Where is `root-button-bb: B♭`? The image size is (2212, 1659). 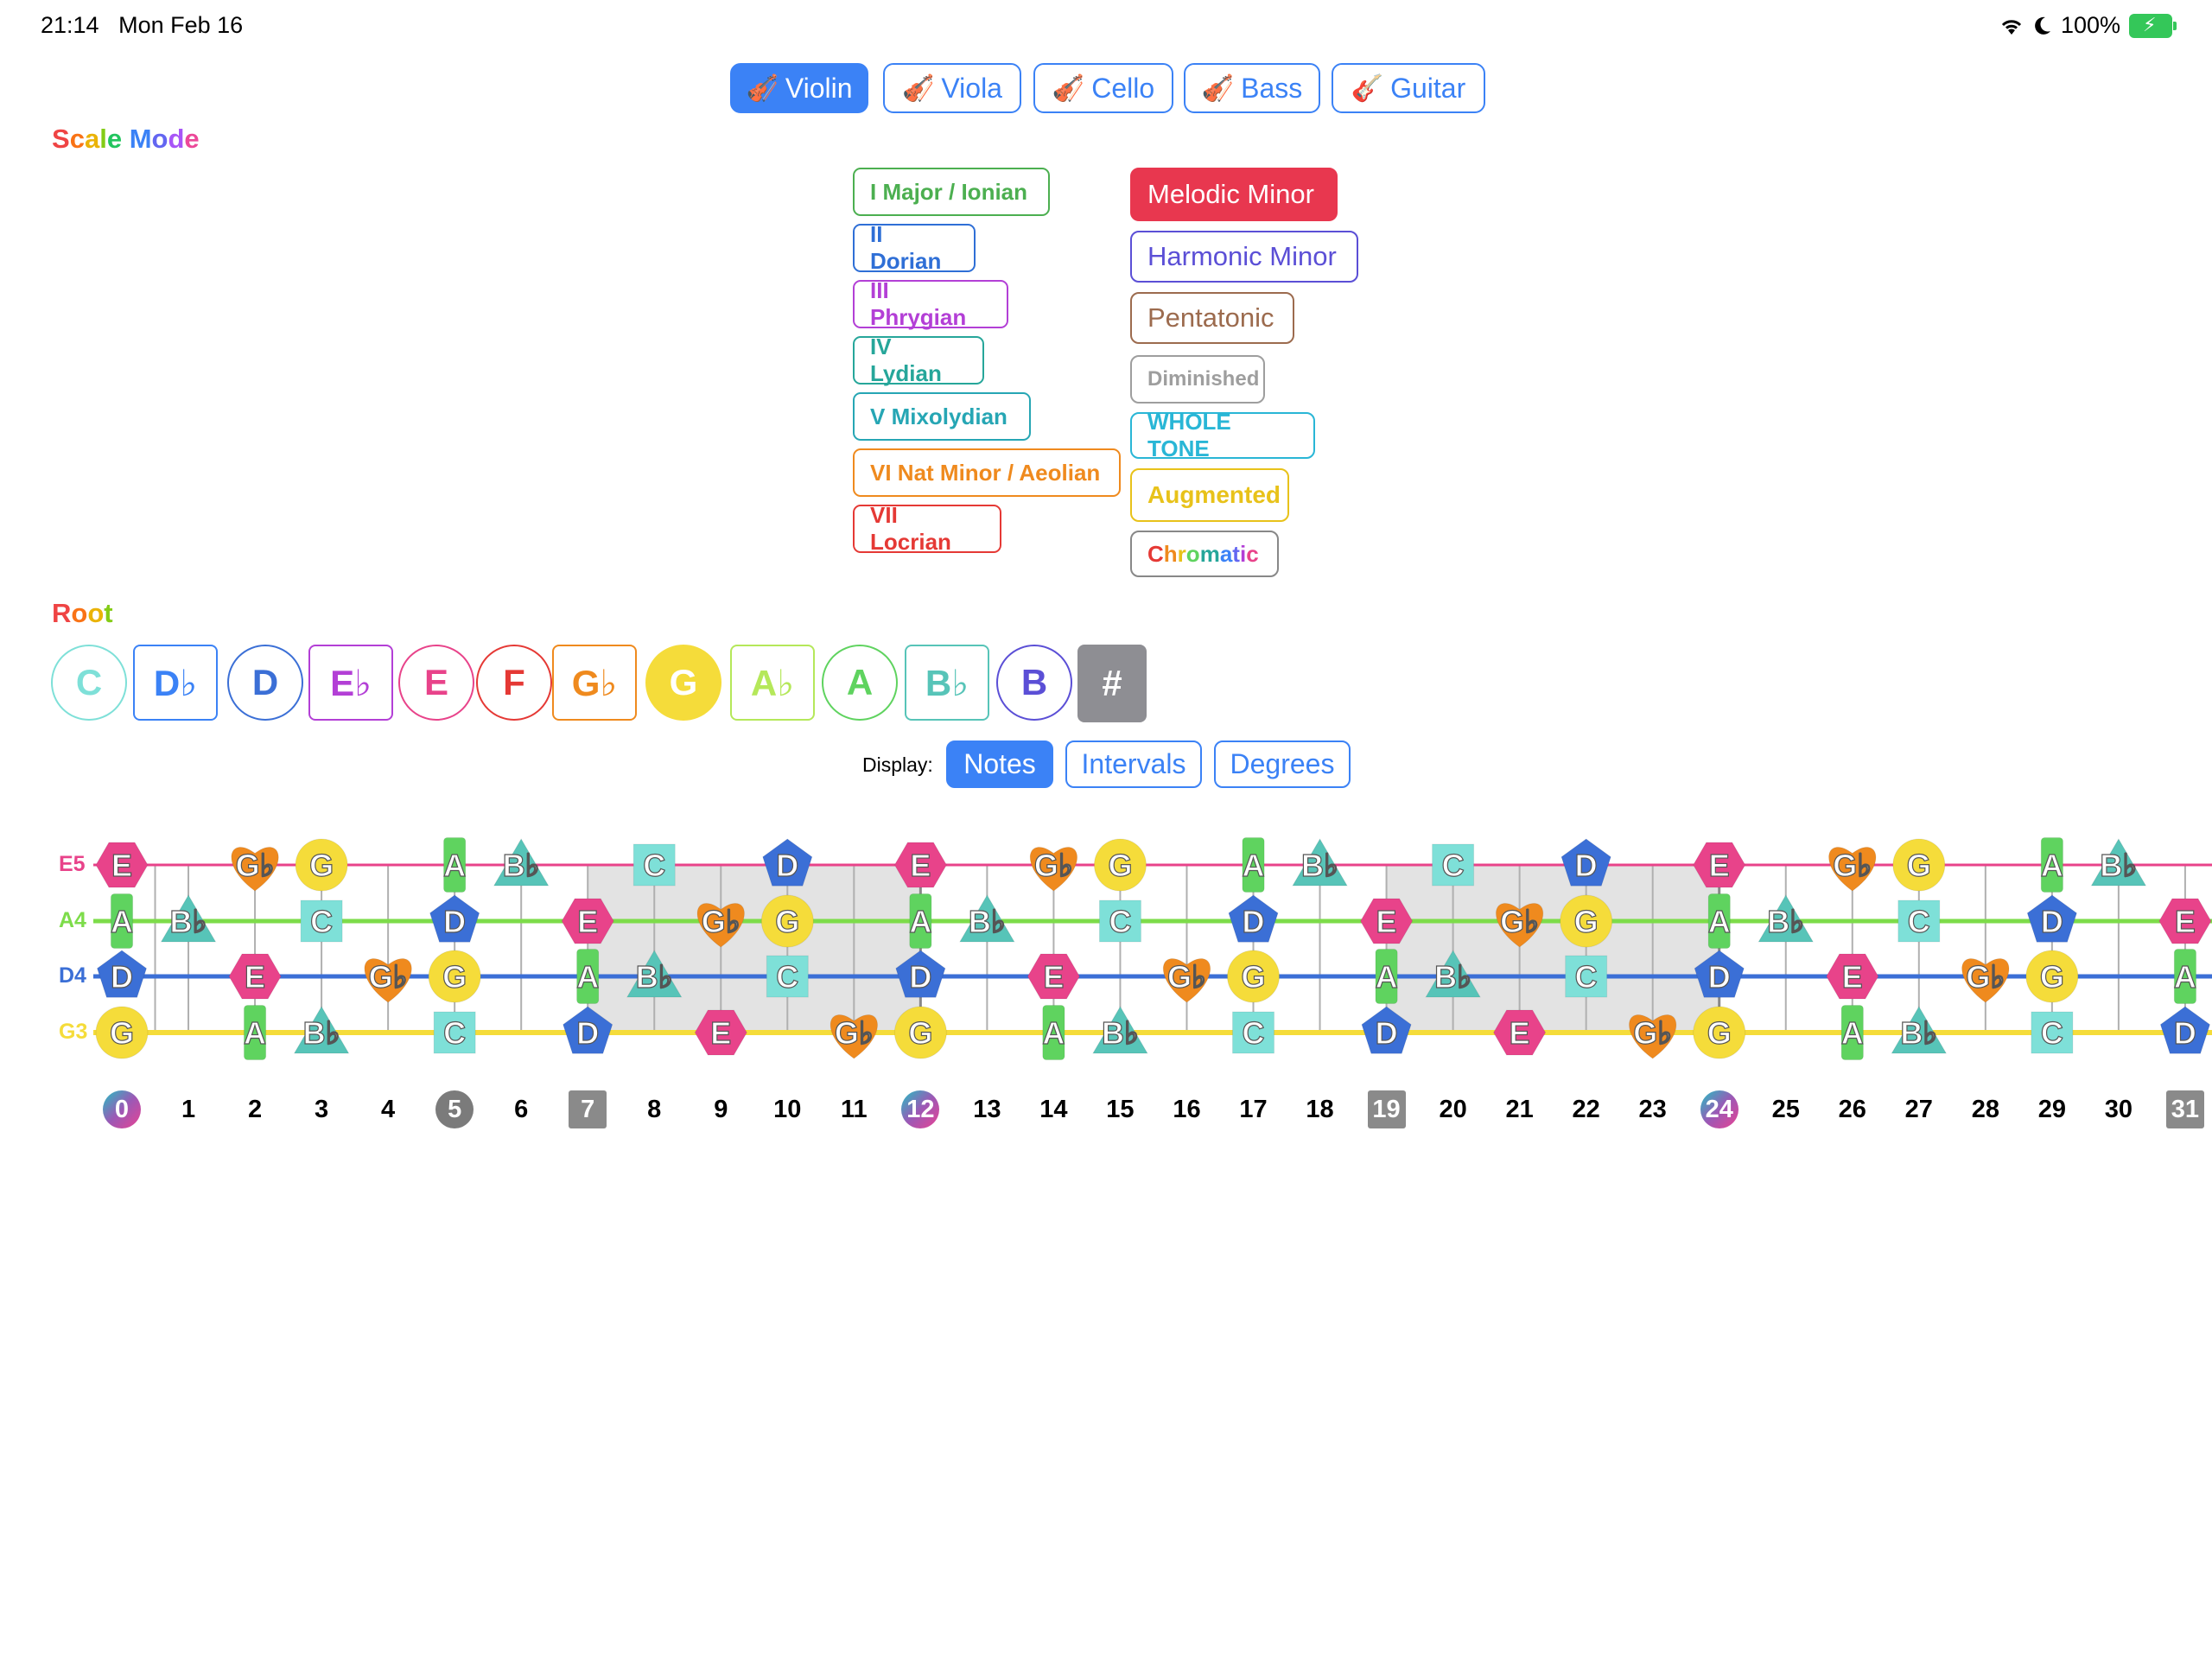 root-button-bb: B♭ is located at coordinates (947, 683).